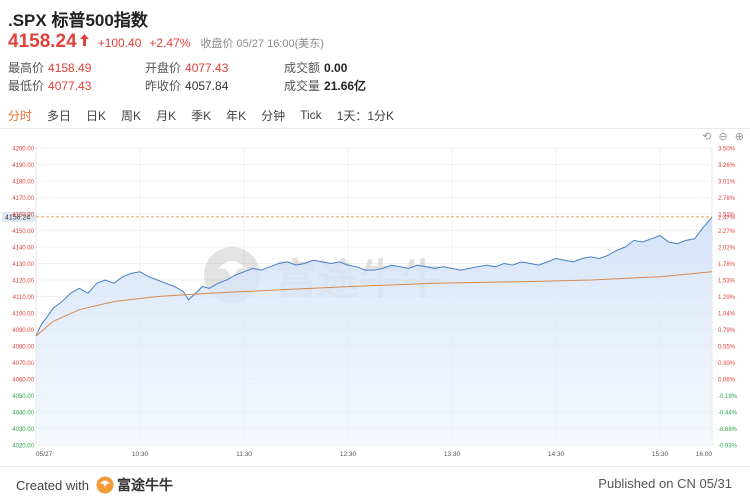 Image resolution: width=750 pixels, height=504 pixels. I want to click on price-change-pct: +2.47%, so click(170, 43).